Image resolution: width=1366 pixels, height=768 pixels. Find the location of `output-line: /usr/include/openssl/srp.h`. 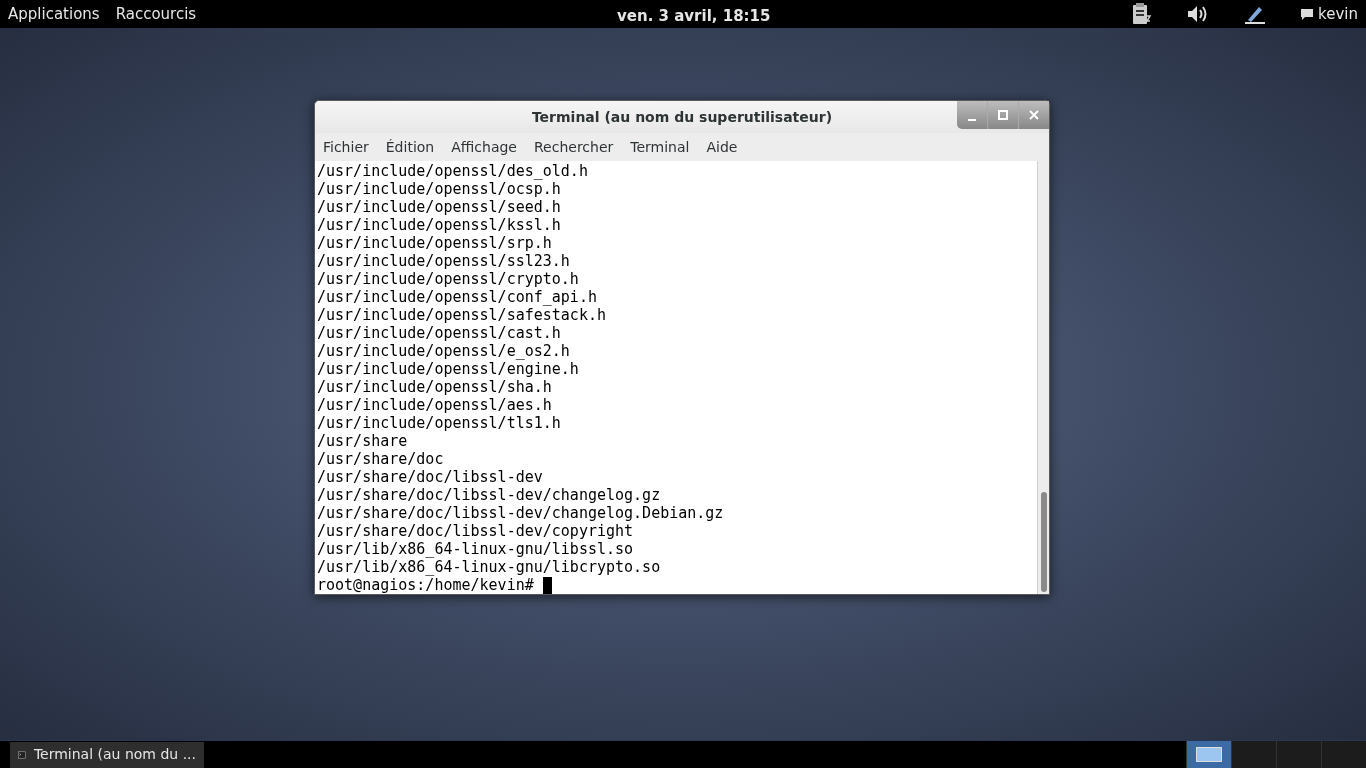

output-line: /usr/include/openssl/srp.h is located at coordinates (434, 243).